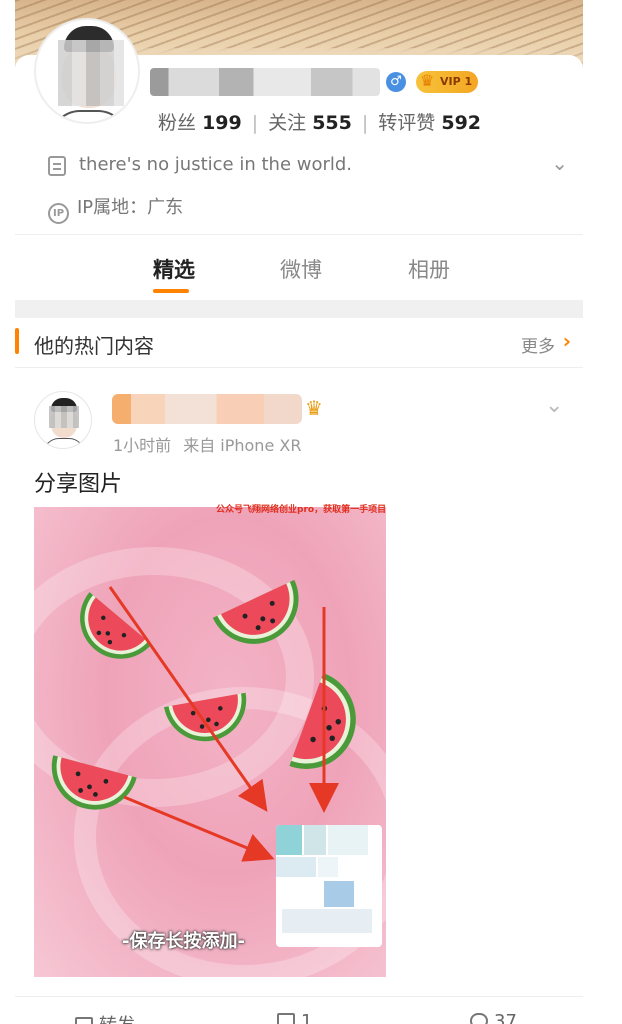 This screenshot has width=622, height=1024. What do you see at coordinates (130, 207) in the screenshot?
I see `ip-location-text: IP属地：广东` at bounding box center [130, 207].